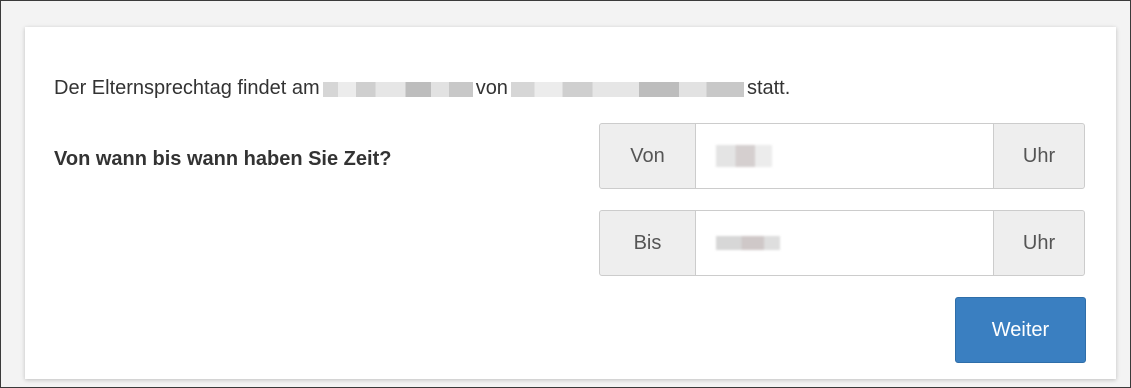  Describe the element at coordinates (187, 88) in the screenshot. I see `intro-prefix: Der Elternsprechtag findet am` at that location.